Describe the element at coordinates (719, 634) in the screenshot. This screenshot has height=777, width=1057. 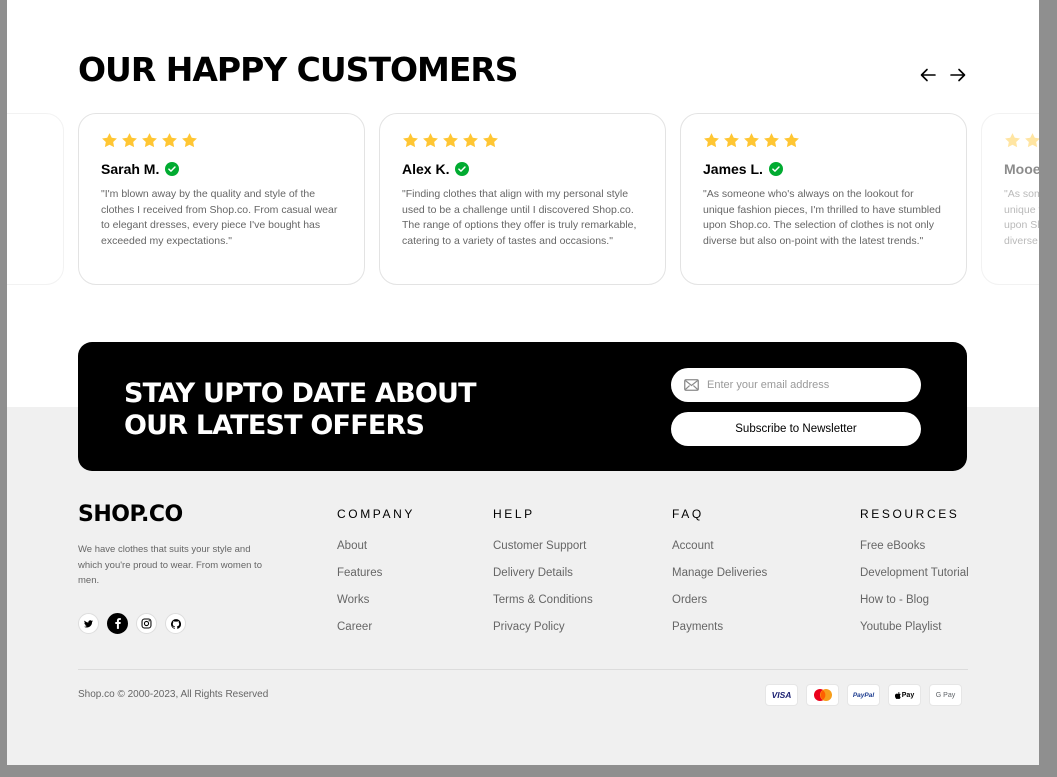
I see `footer-link: Payments` at that location.